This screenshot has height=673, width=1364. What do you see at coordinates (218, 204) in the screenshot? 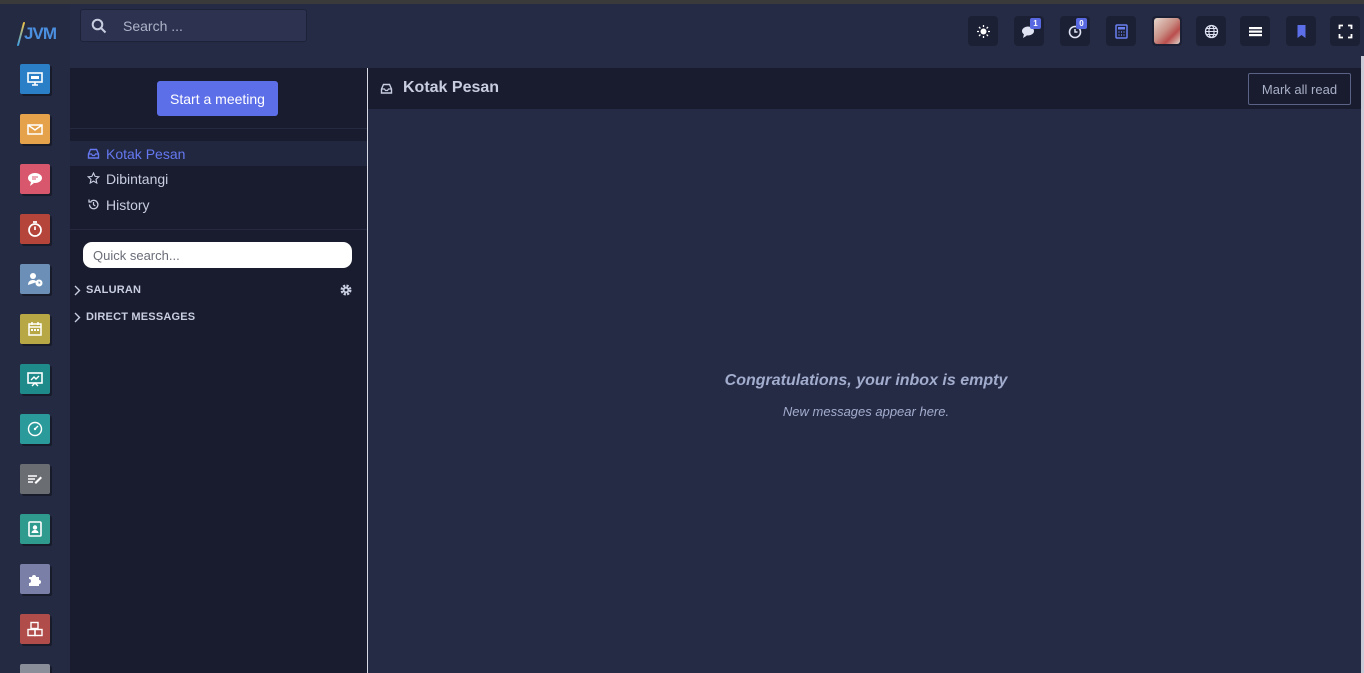
I see `nav-item-history: History` at bounding box center [218, 204].